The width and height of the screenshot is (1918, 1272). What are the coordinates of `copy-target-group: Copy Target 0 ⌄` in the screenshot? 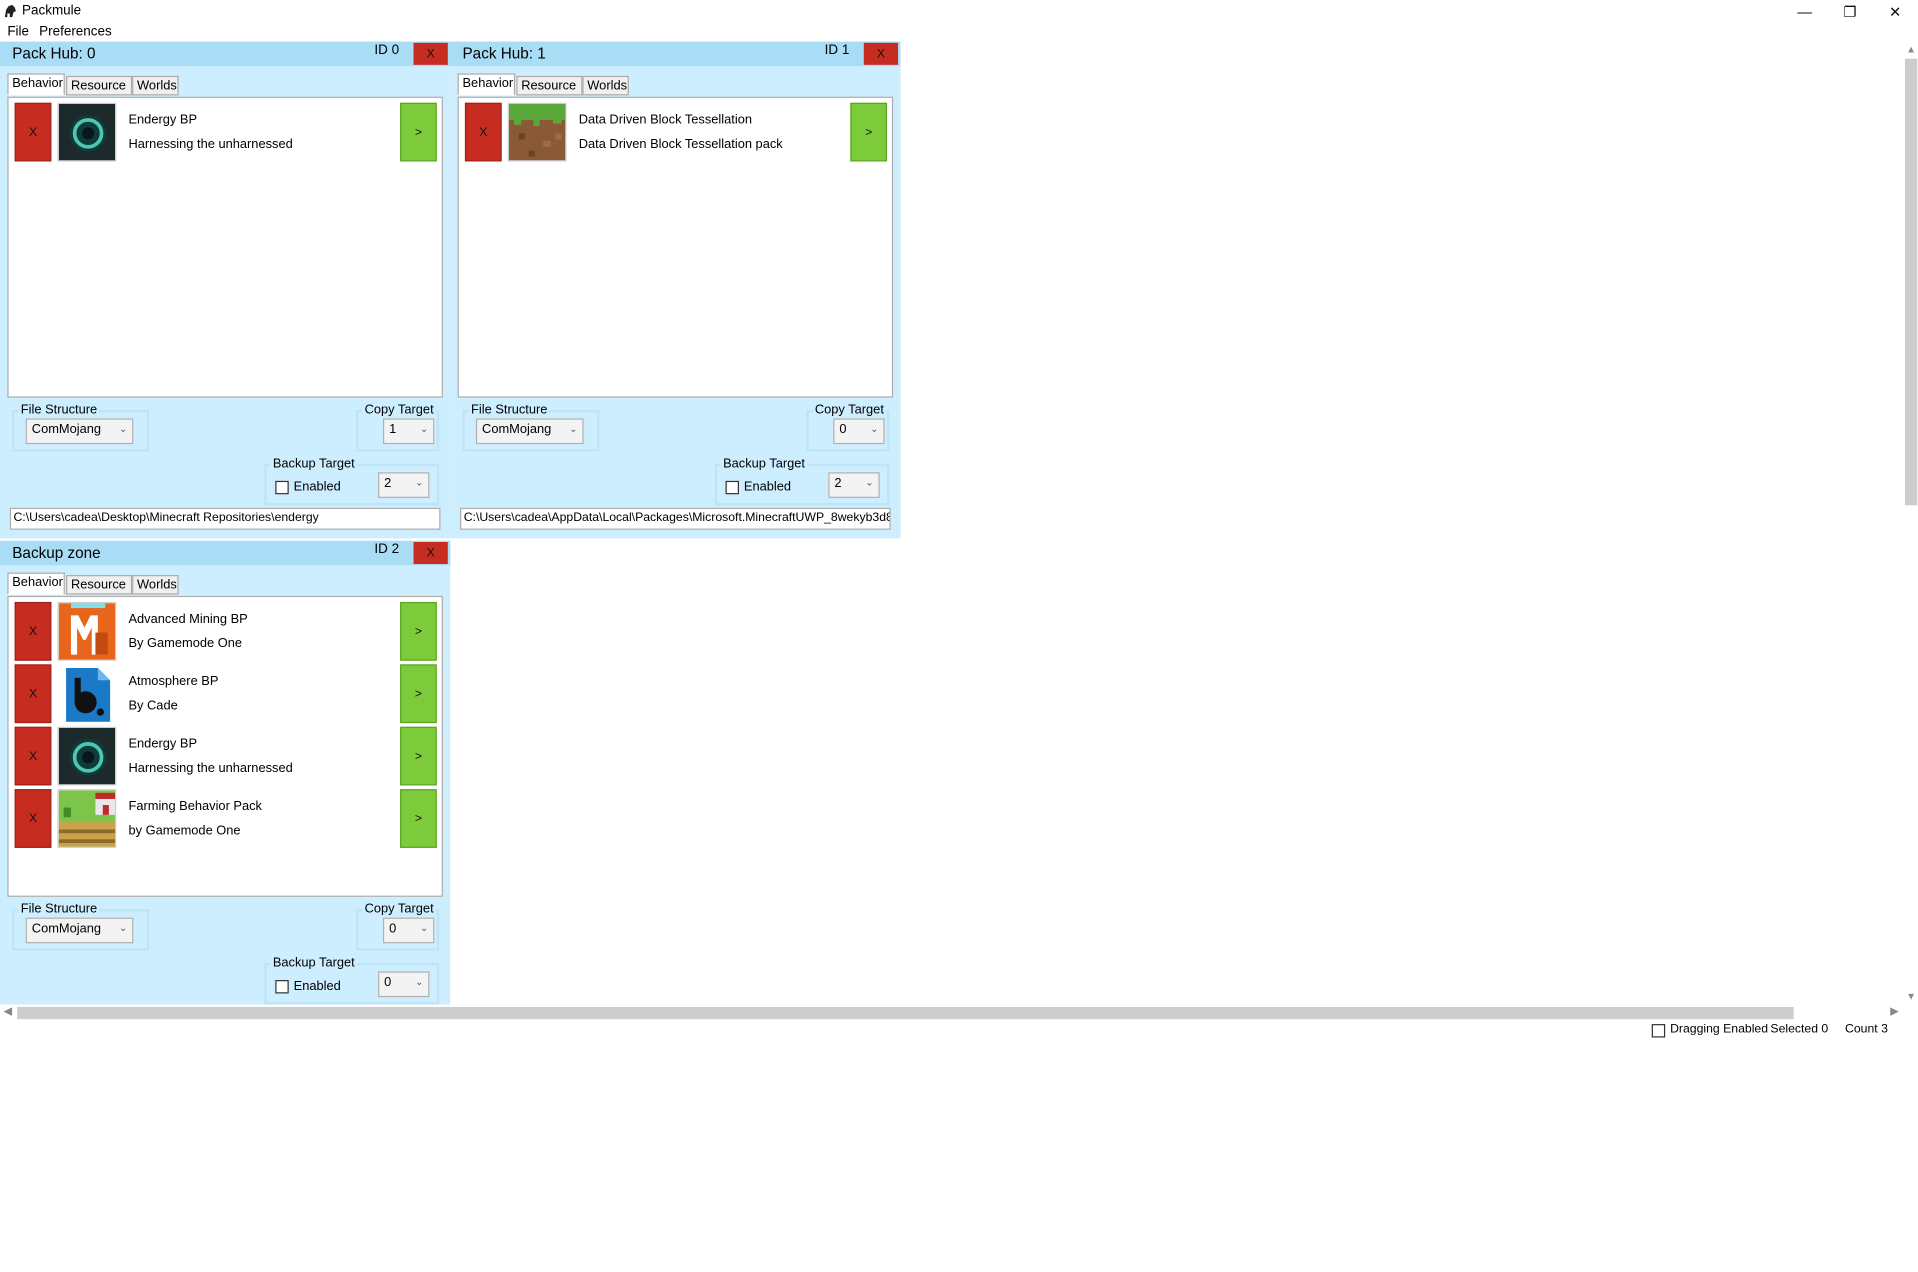 It's located at (848, 427).